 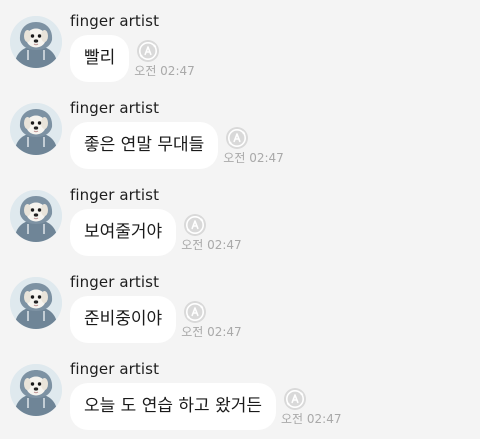 I want to click on message-bubble: 오늘 도 연습 하고 왔거든, so click(x=173, y=406).